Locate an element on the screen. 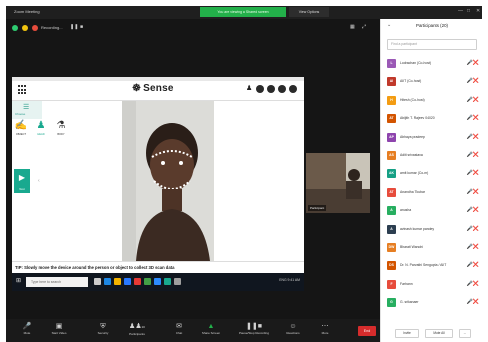 This screenshot has height=342, width=488. participant-row: H Hitesh (Co-host) 🎤❌ is located at coordinates (434, 100).